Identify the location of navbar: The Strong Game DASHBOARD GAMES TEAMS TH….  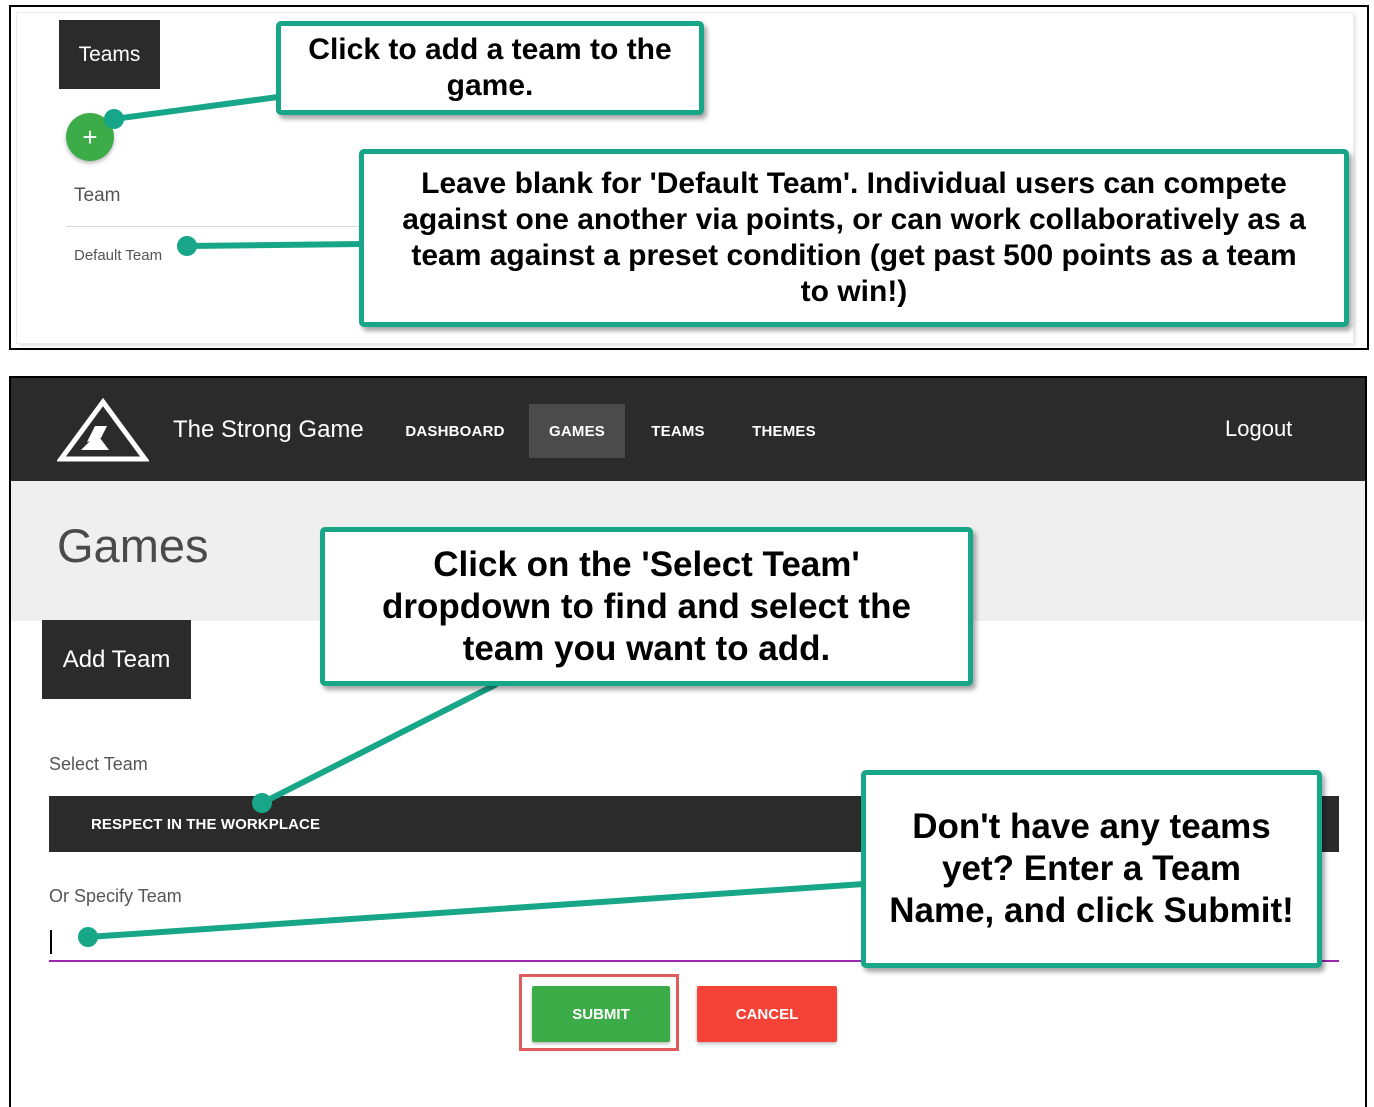
(688, 429).